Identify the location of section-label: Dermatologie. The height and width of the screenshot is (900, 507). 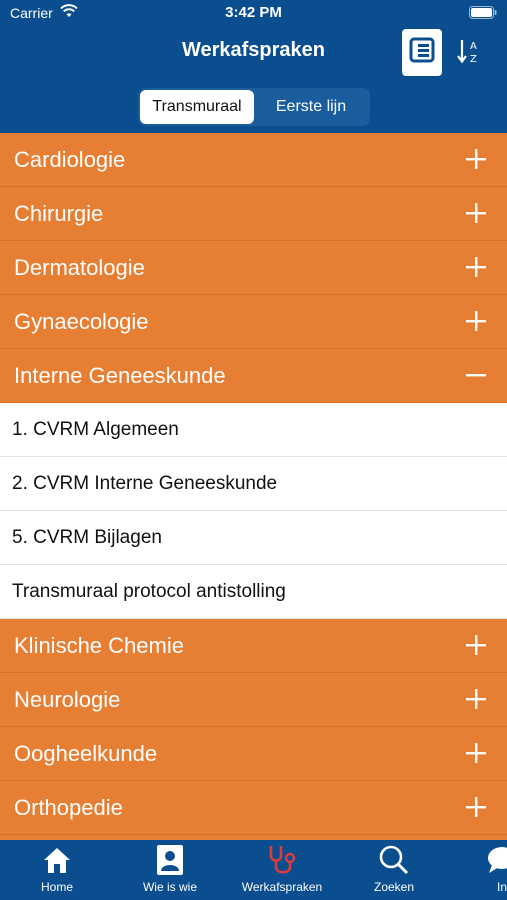
(79, 267).